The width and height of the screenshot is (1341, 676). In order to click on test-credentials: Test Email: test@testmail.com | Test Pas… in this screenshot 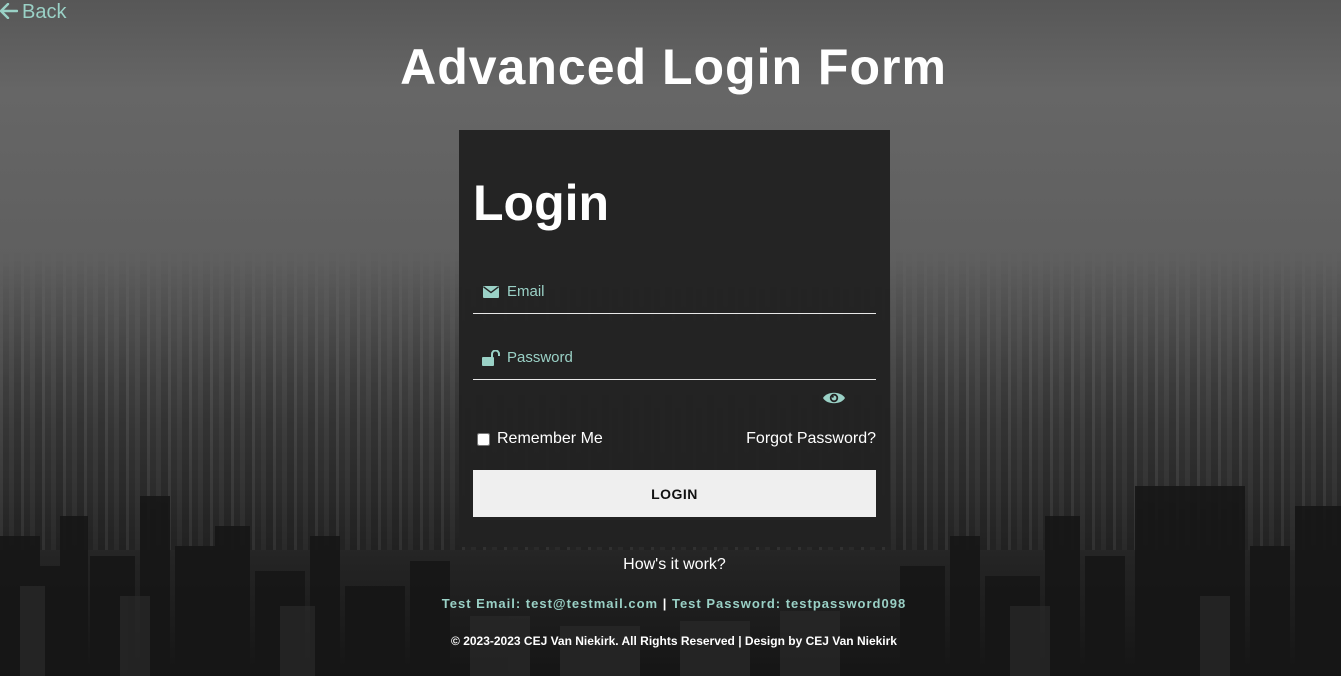, I will do `click(670, 603)`.